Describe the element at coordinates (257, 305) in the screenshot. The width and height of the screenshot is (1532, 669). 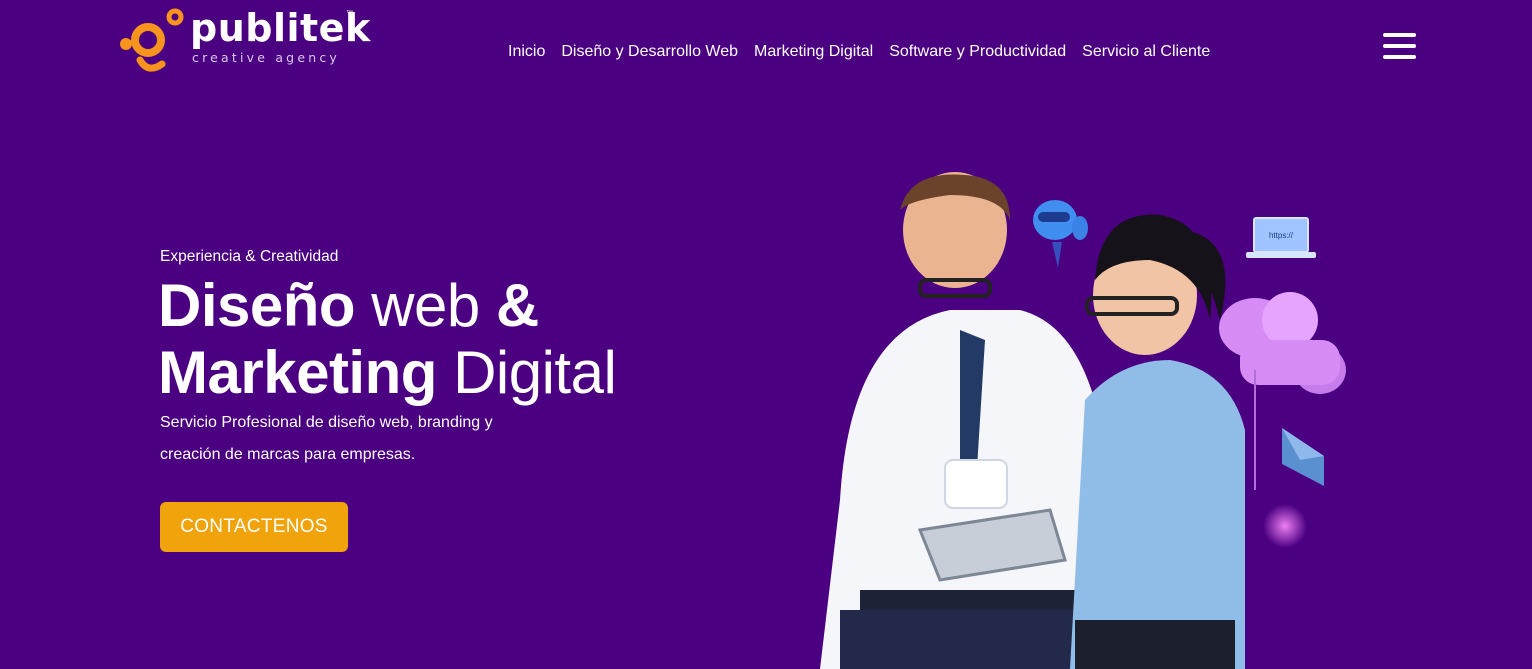
I see `headline-word-diseno: Diseño` at that location.